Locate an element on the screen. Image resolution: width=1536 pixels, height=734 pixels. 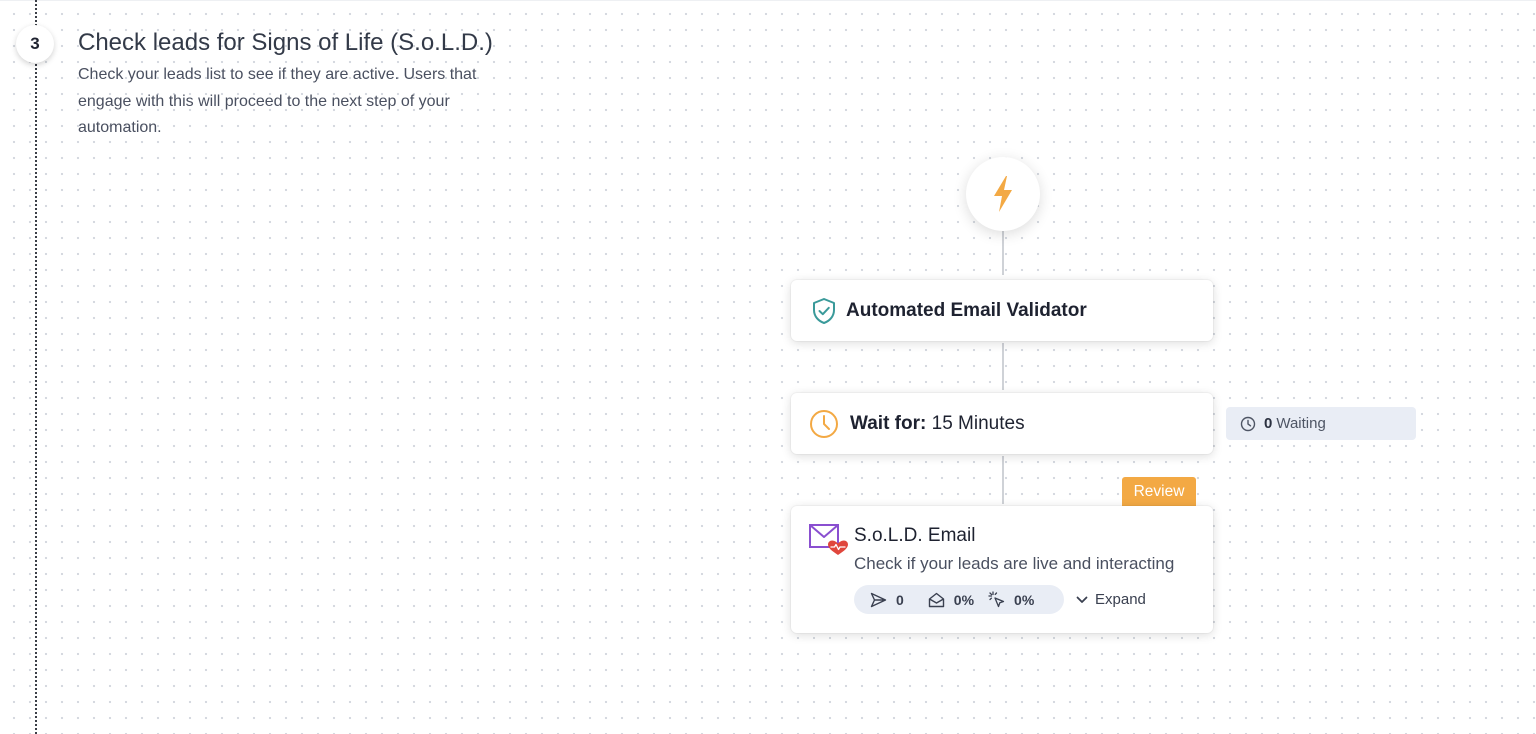
sent-stat: 0 is located at coordinates (887, 600).